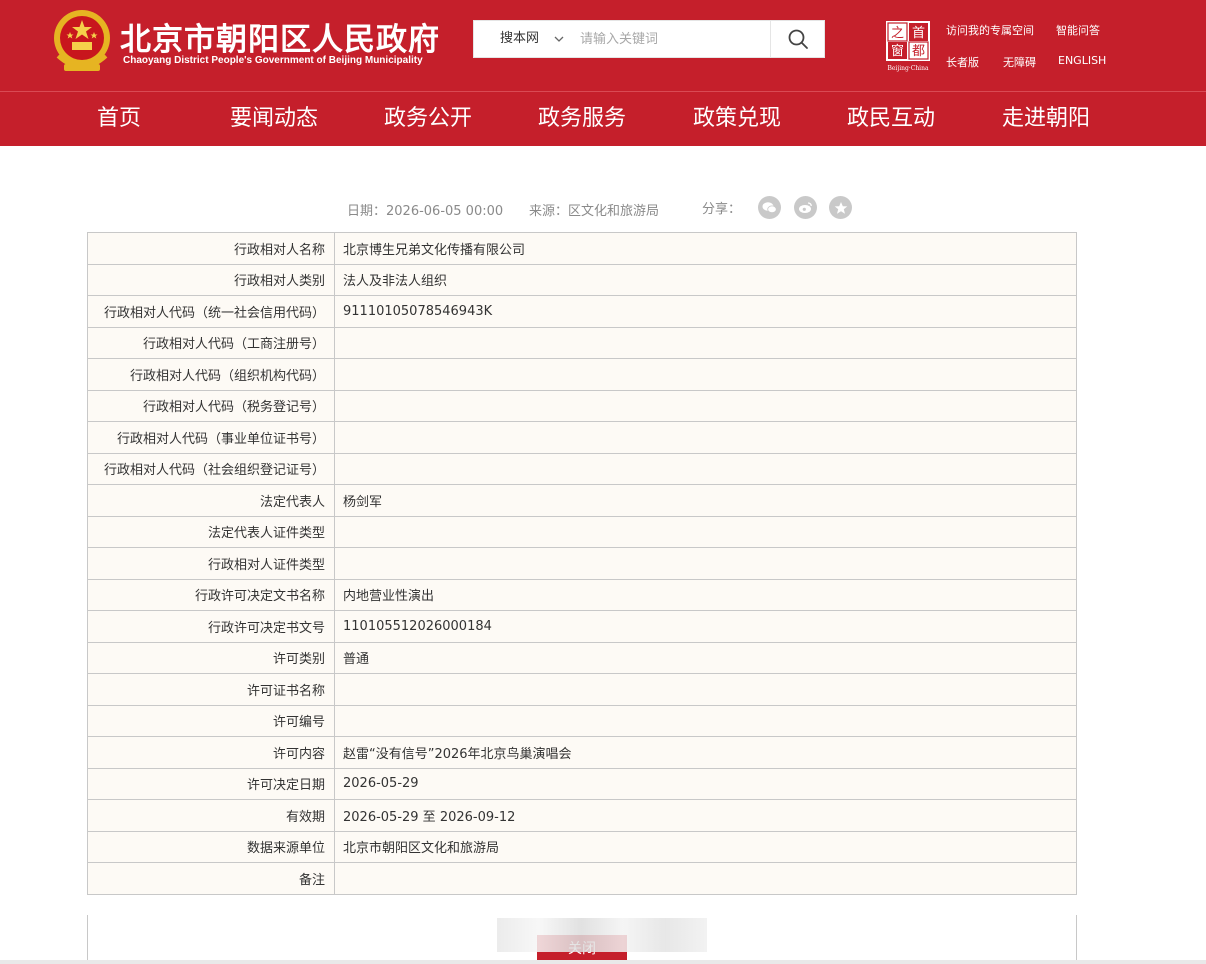 Image resolution: width=1206 pixels, height=964 pixels. Describe the element at coordinates (594, 211) in the screenshot. I see `source: 来源：区文化和旅游局` at that location.